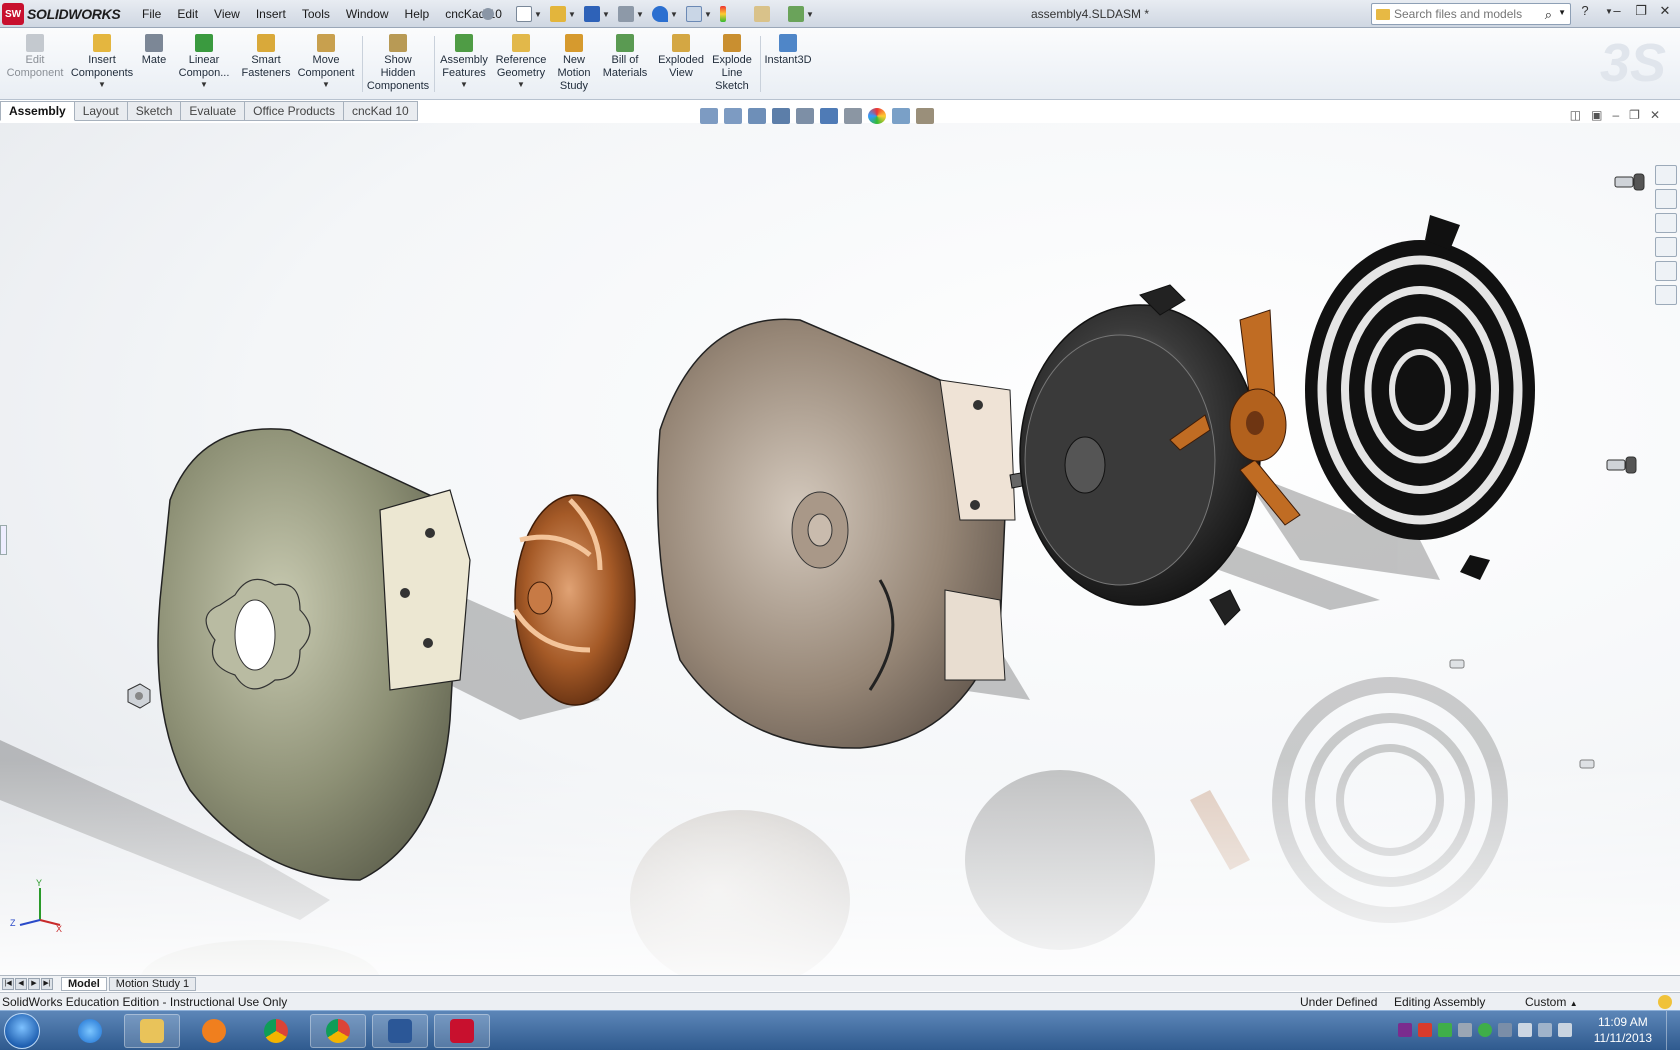  I want to click on instant3d-button: Instant3D, so click(788, 50).